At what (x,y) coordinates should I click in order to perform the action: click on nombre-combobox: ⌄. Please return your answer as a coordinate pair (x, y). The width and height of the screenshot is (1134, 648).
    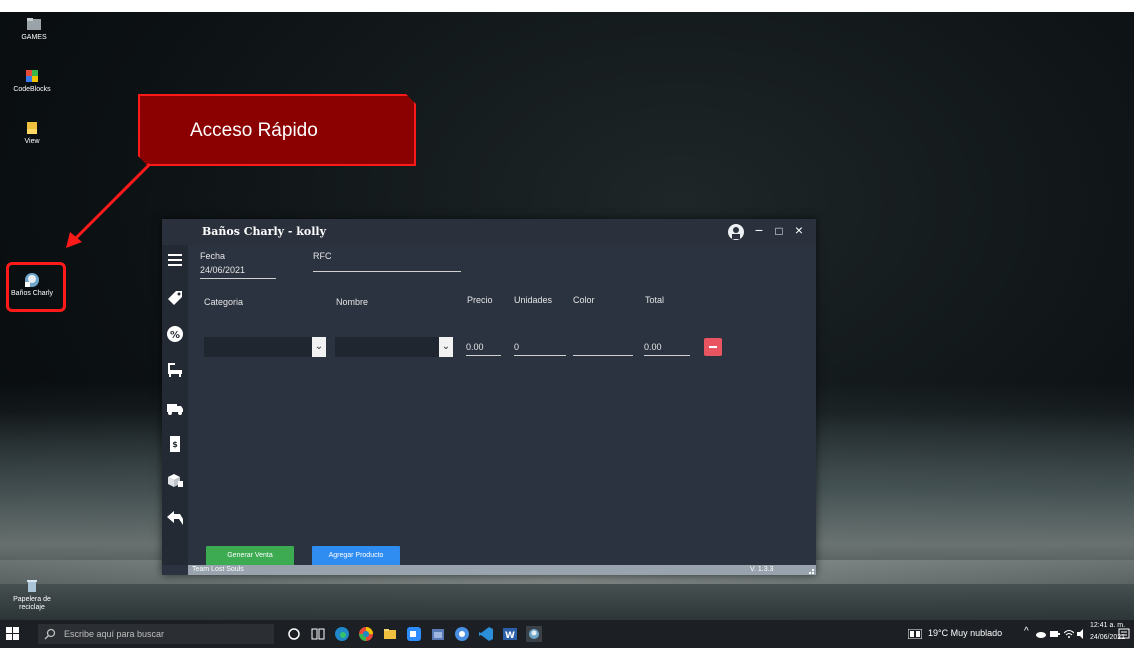
    Looking at the image, I should click on (394, 347).